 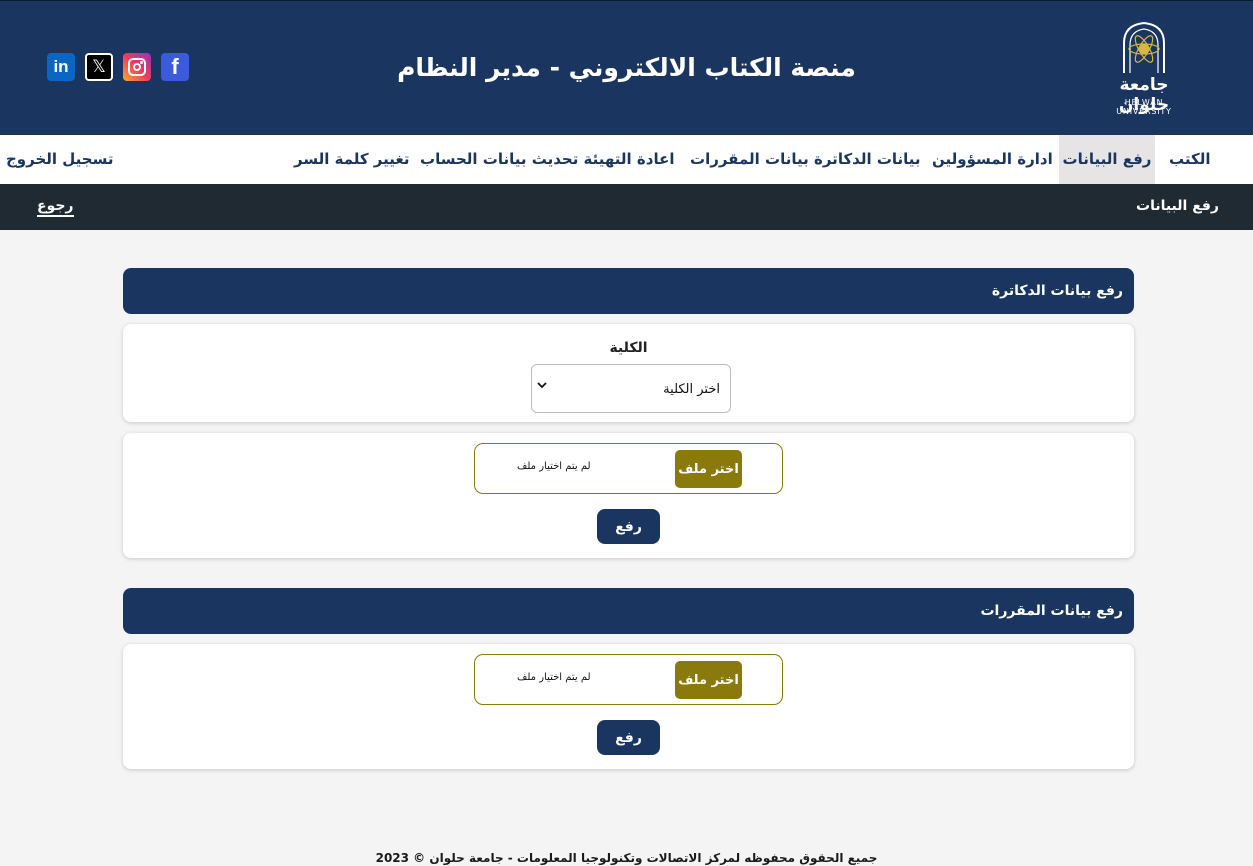 What do you see at coordinates (352, 159) in the screenshot?
I see `nav-item-change-password: تغيير كلمة السر` at bounding box center [352, 159].